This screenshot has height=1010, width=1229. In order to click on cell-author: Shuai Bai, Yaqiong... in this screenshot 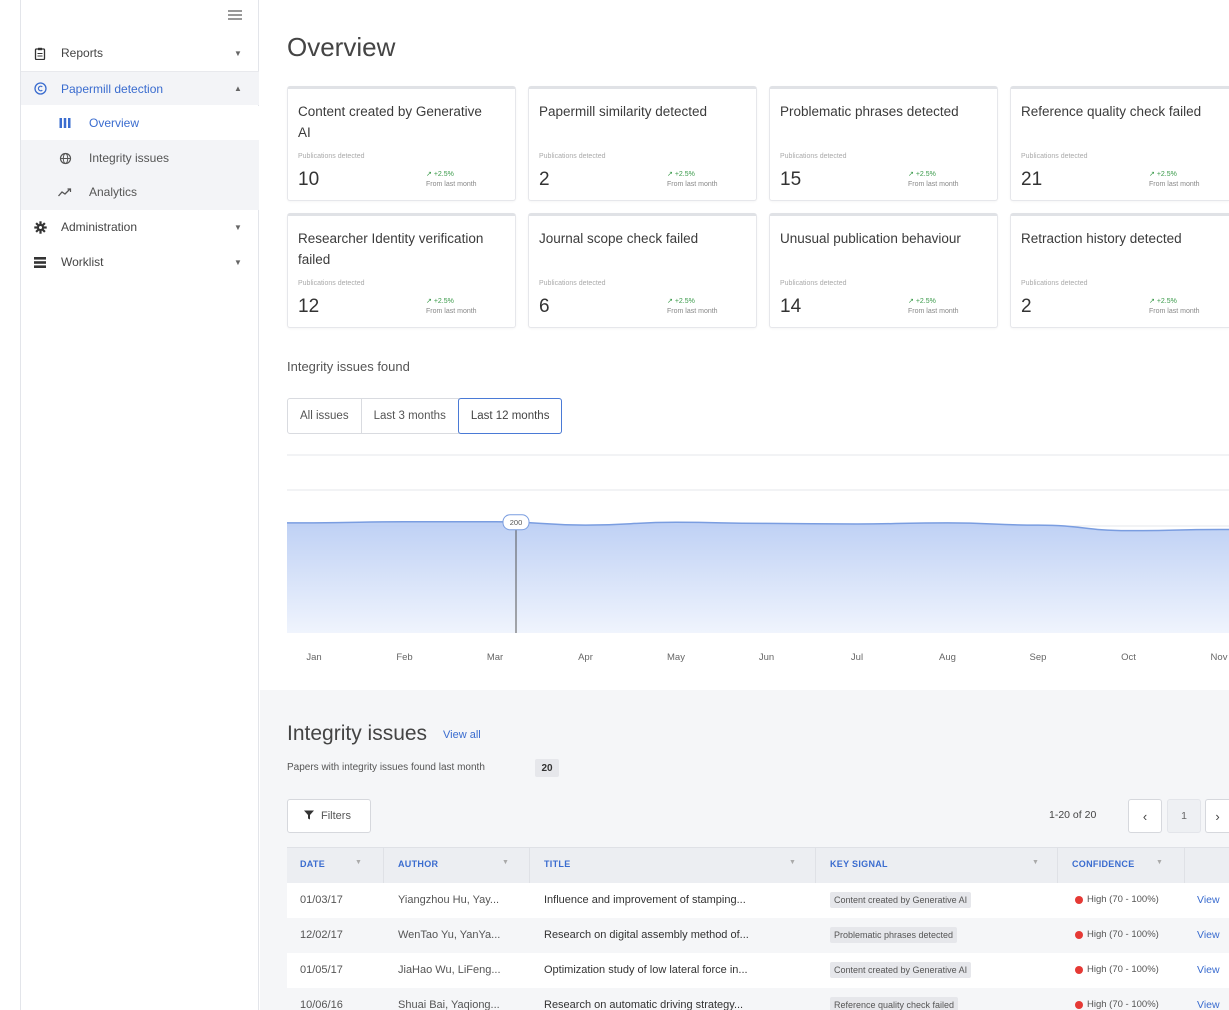, I will do `click(449, 1004)`.